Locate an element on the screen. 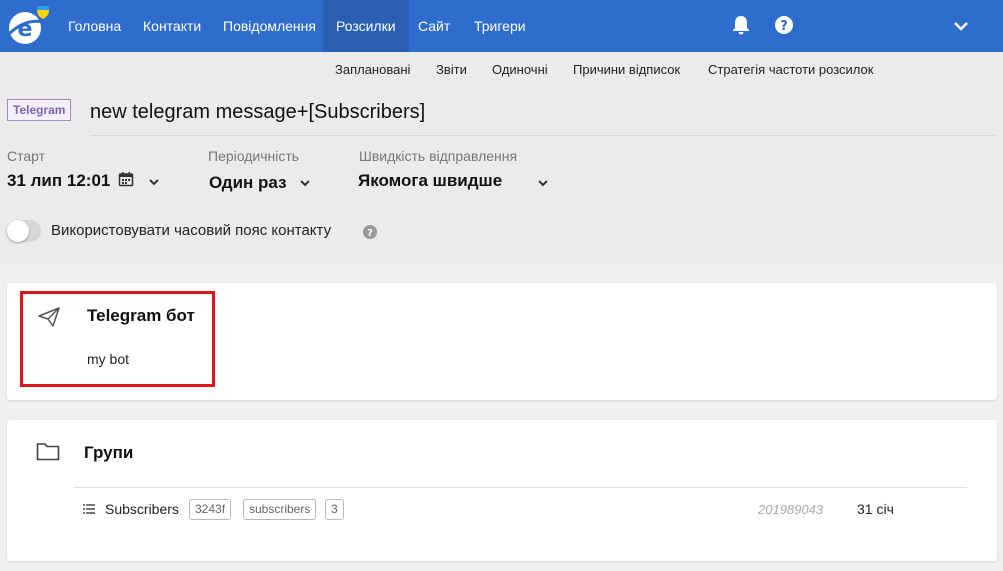 Image resolution: width=1003 pixels, height=571 pixels. periodicity-value: Один раз is located at coordinates (248, 183).